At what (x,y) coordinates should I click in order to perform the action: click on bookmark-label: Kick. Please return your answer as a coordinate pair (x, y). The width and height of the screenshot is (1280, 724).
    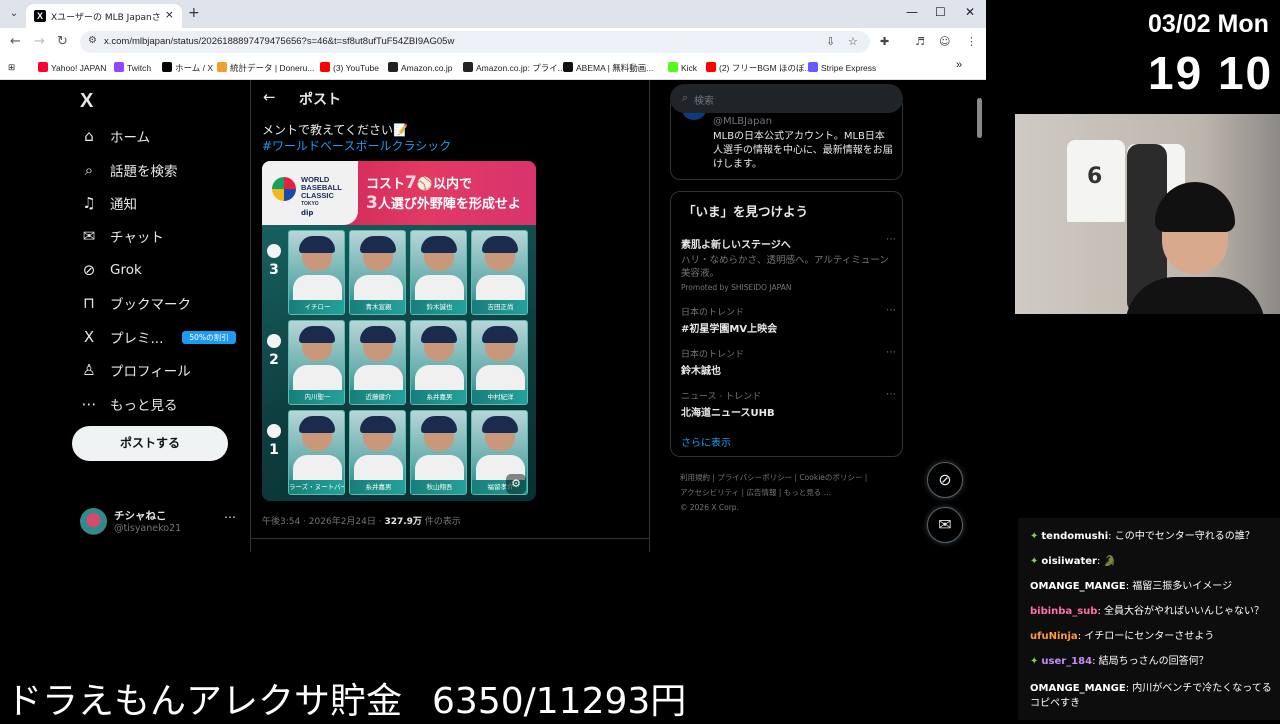
    Looking at the image, I should click on (689, 68).